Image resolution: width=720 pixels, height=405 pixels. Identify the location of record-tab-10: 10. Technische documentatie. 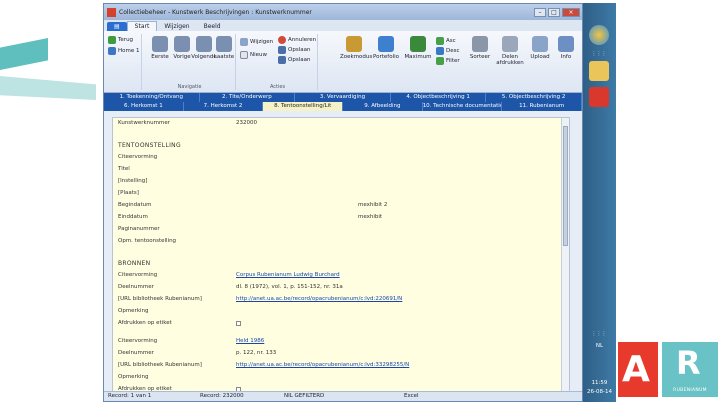
(463, 106).